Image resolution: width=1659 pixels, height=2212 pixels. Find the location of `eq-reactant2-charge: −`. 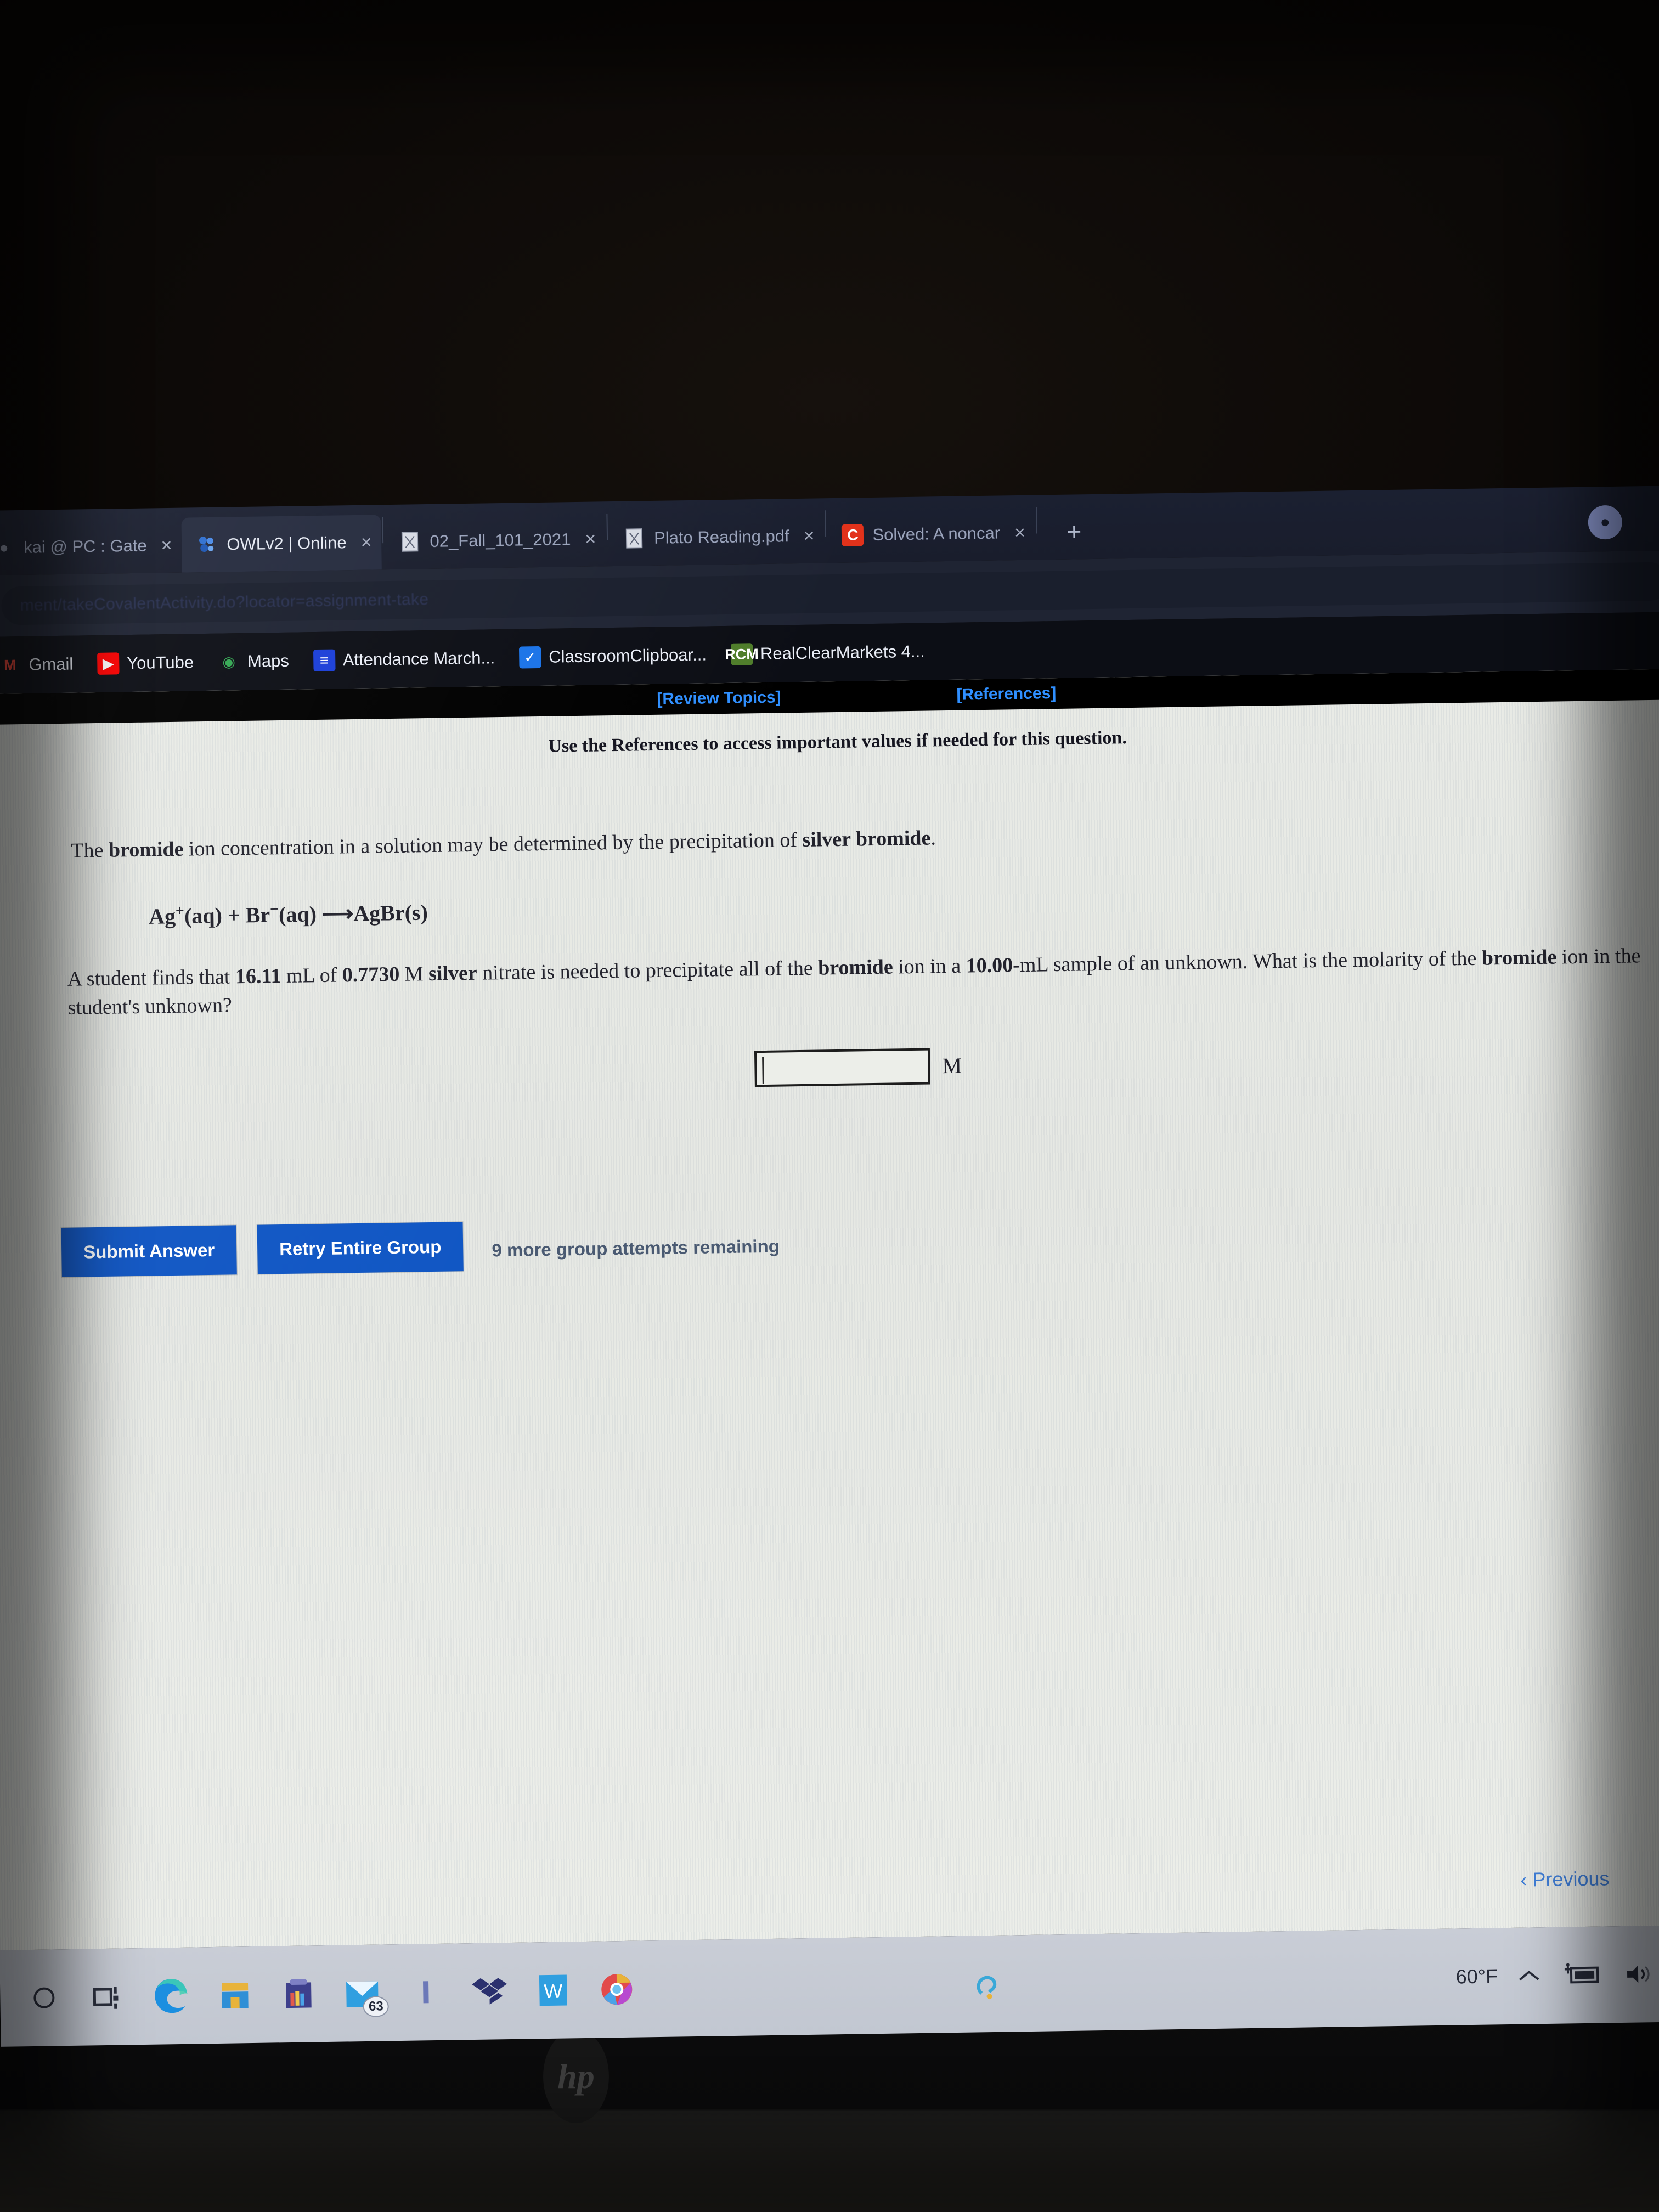

eq-reactant2-charge: − is located at coordinates (274, 909).